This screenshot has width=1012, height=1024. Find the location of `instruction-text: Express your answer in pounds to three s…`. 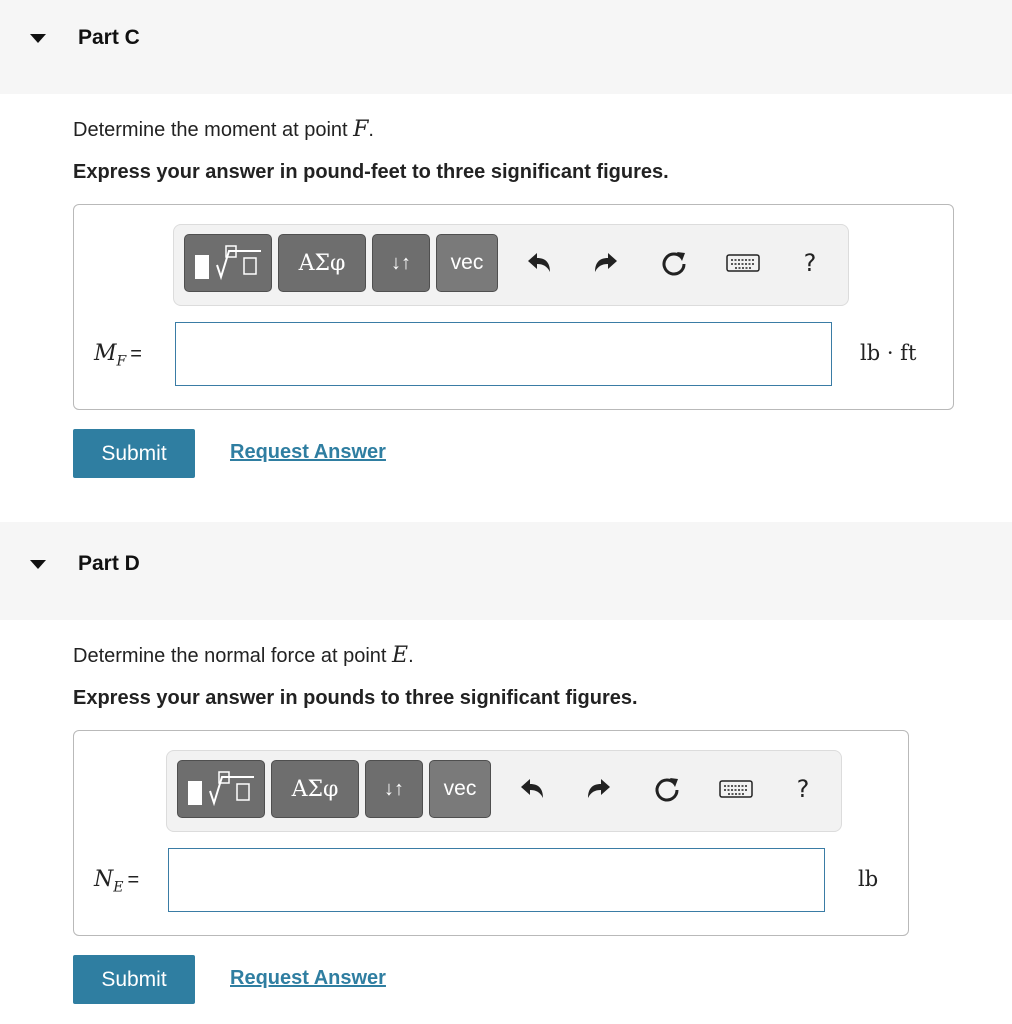

instruction-text: Express your answer in pounds to three s… is located at coordinates (355, 698).